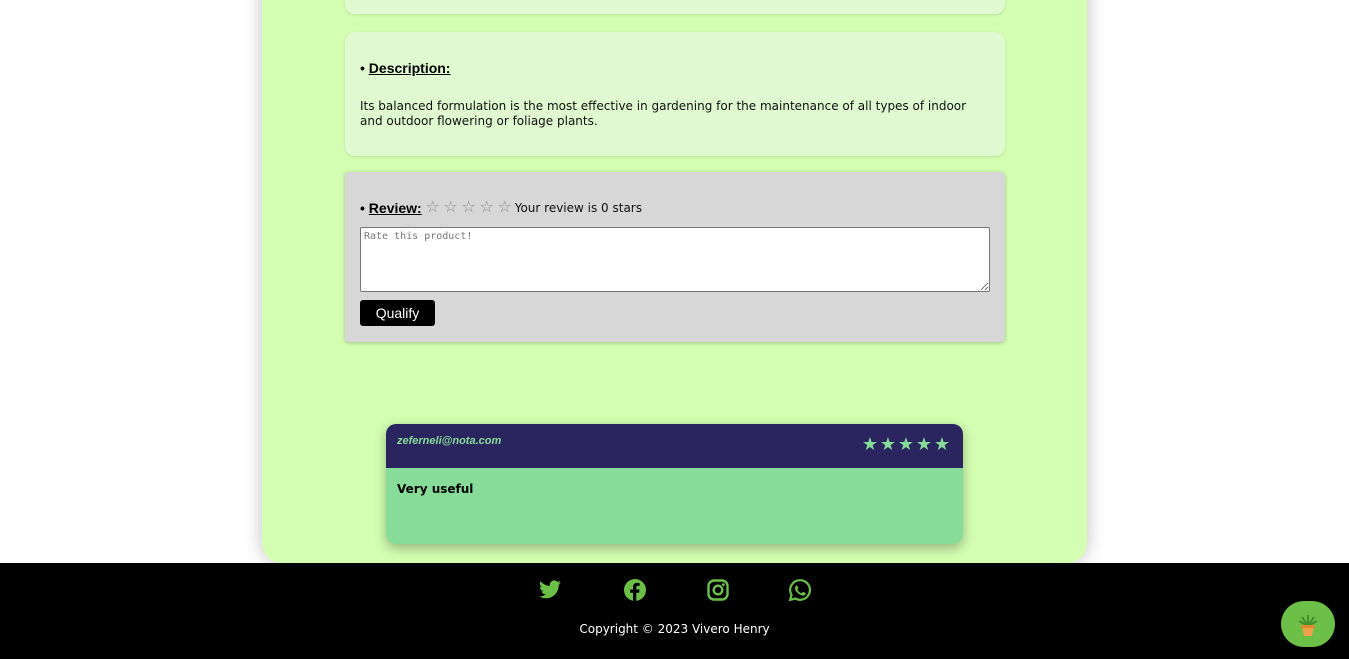 This screenshot has width=1349, height=659. I want to click on qualify-button: Qualify, so click(397, 313).